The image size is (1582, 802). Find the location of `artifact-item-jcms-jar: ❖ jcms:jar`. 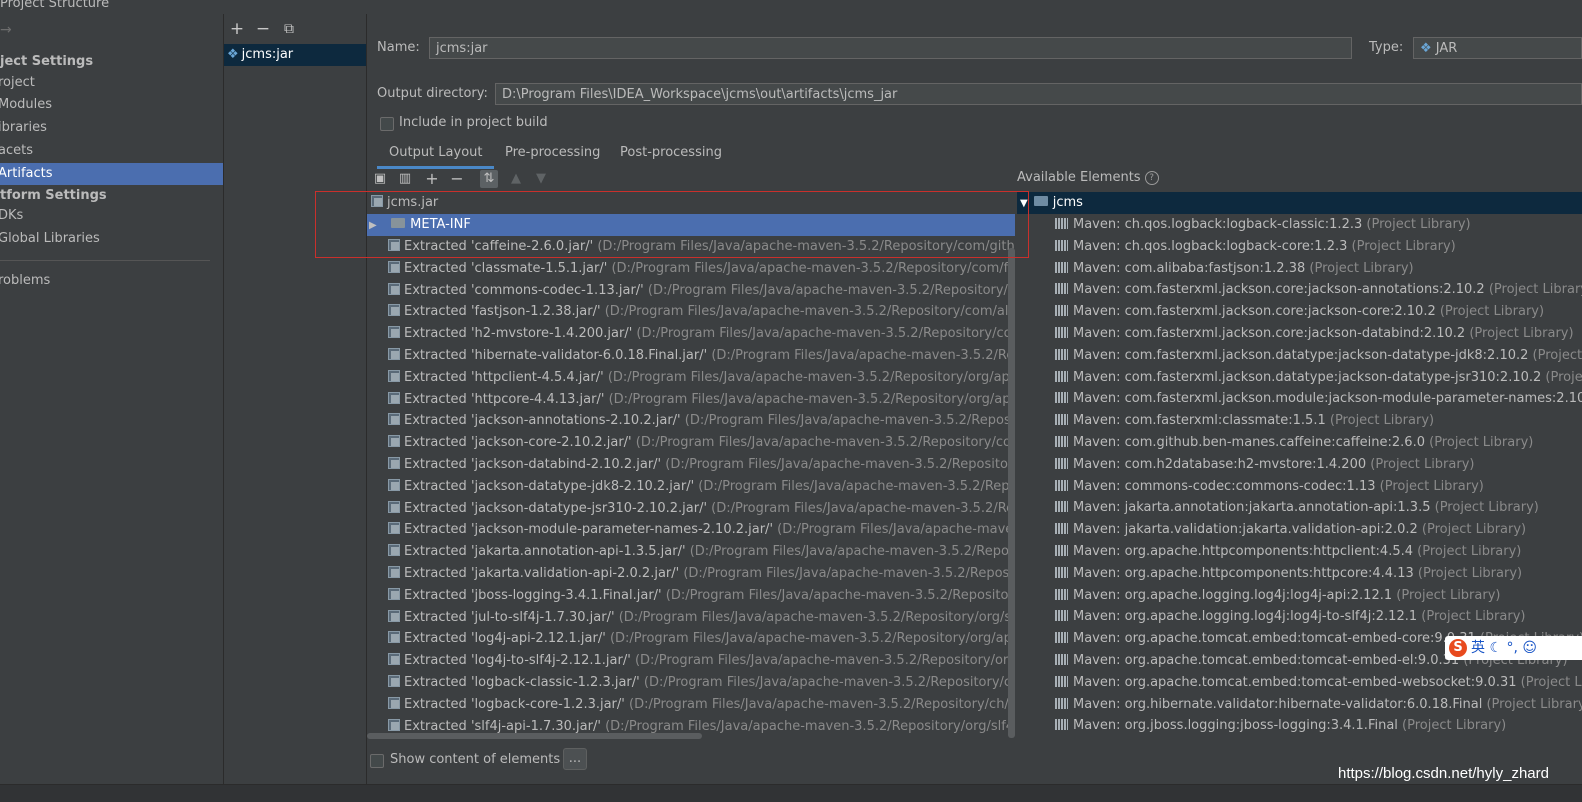

artifact-item-jcms-jar: ❖ jcms:jar is located at coordinates (295, 55).